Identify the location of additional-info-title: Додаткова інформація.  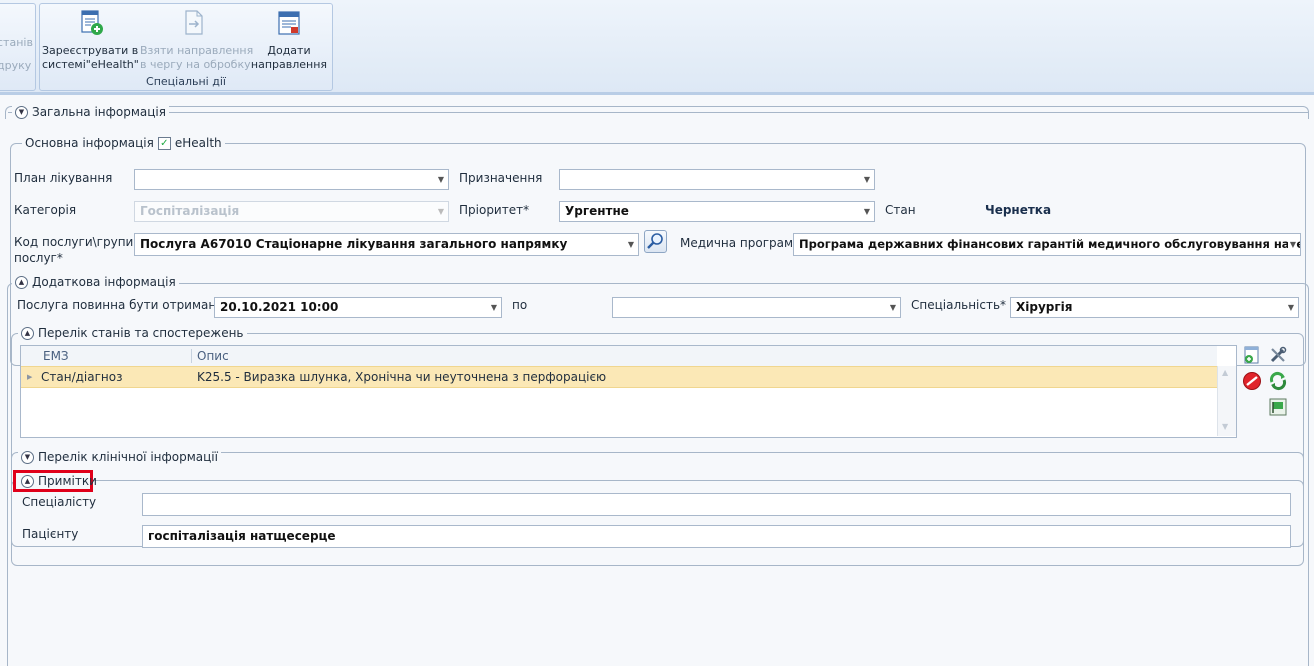
(104, 282).